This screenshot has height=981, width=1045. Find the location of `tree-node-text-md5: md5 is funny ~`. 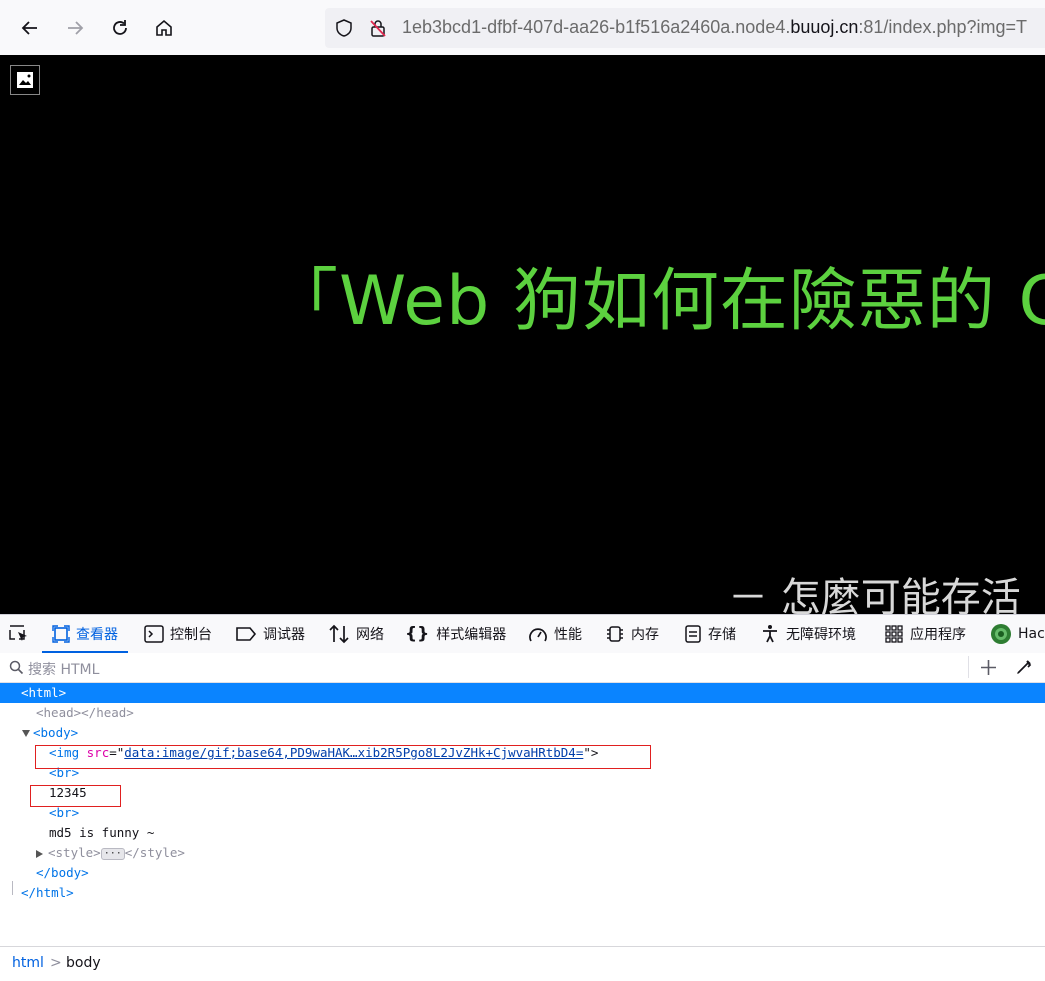

tree-node-text-md5: md5 is funny ~ is located at coordinates (101, 833).